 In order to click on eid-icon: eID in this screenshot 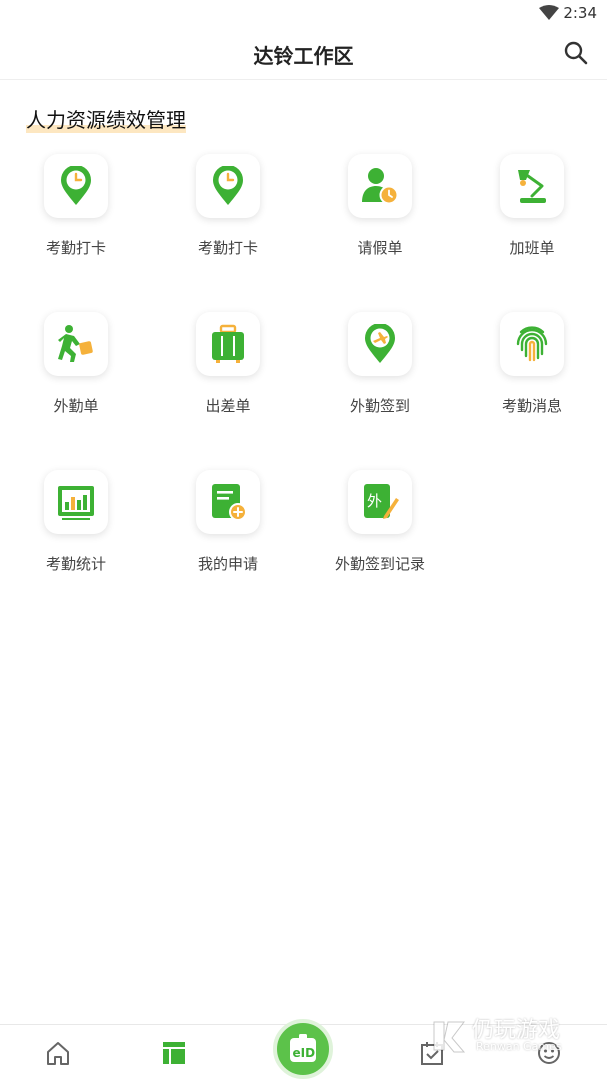, I will do `click(303, 1048)`.